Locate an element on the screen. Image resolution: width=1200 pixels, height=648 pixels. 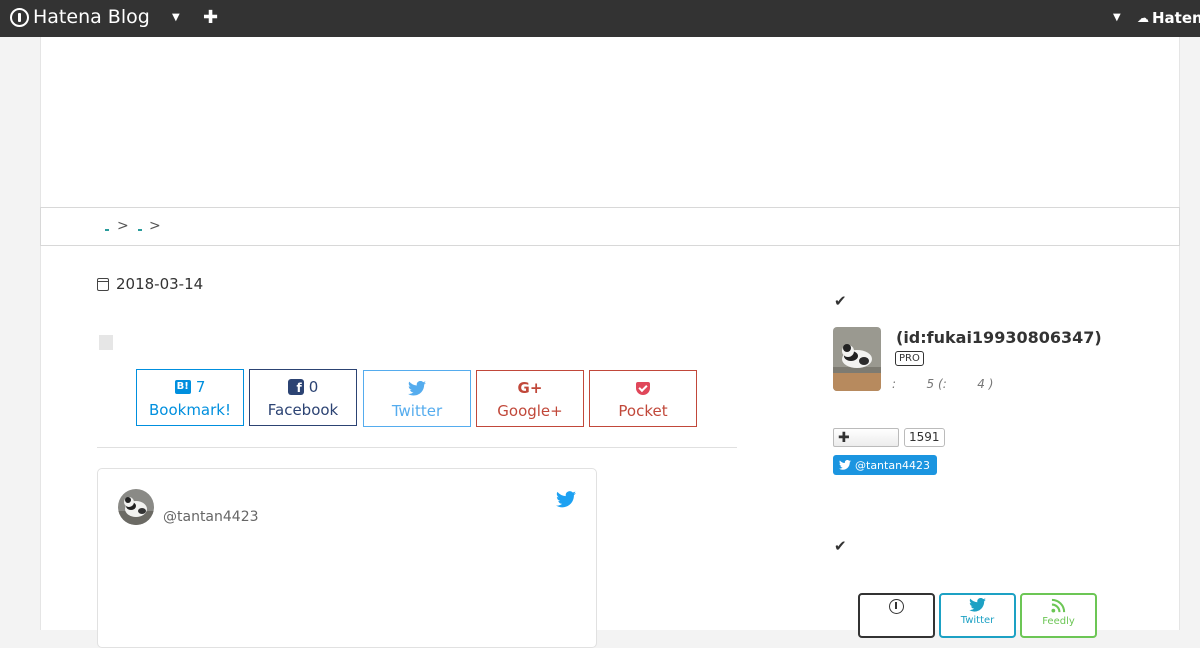
subscribe-twitter-button: Twitter is located at coordinates (977, 615).